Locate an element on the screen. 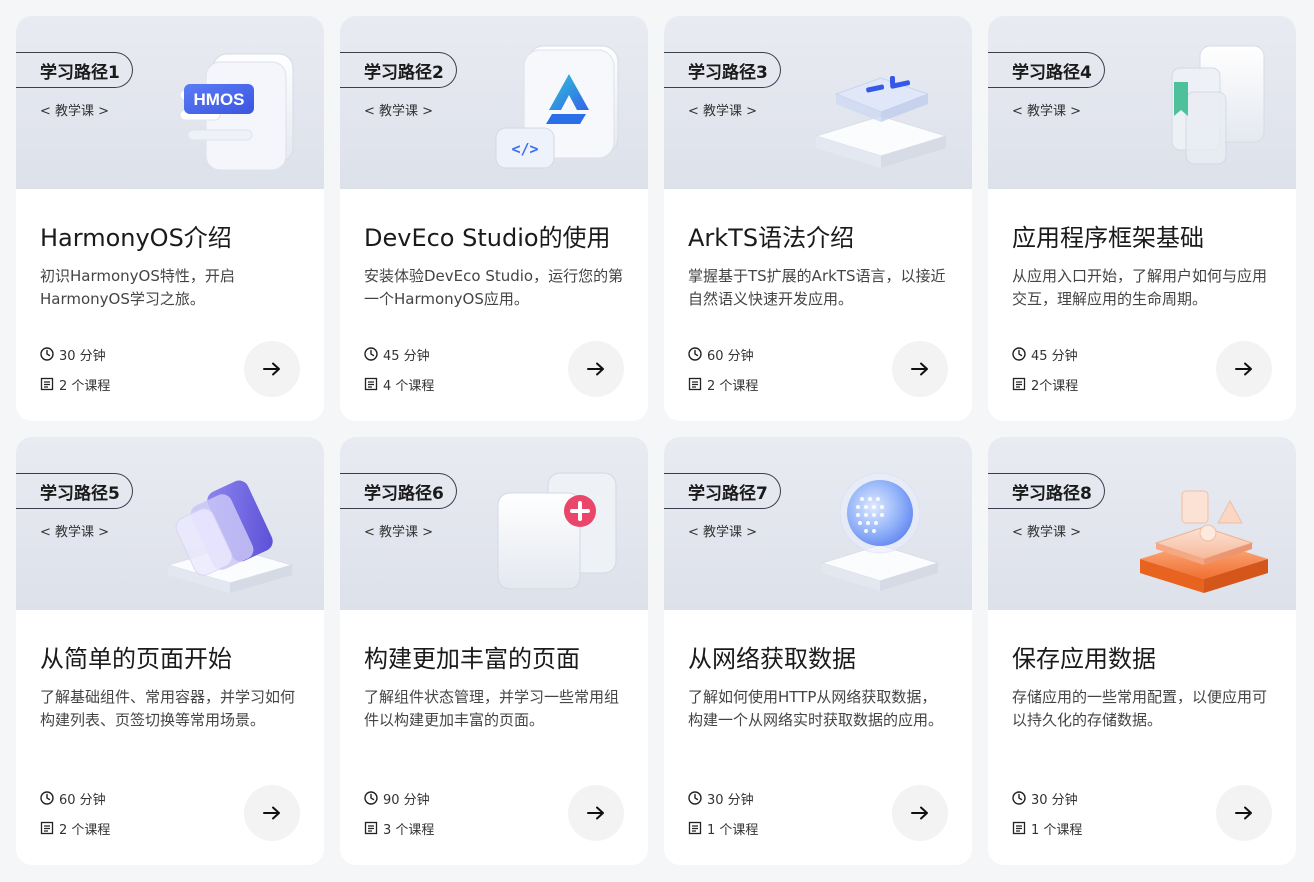 This screenshot has height=882, width=1314. hmos-document-icon: HMOS is located at coordinates (236, 112).